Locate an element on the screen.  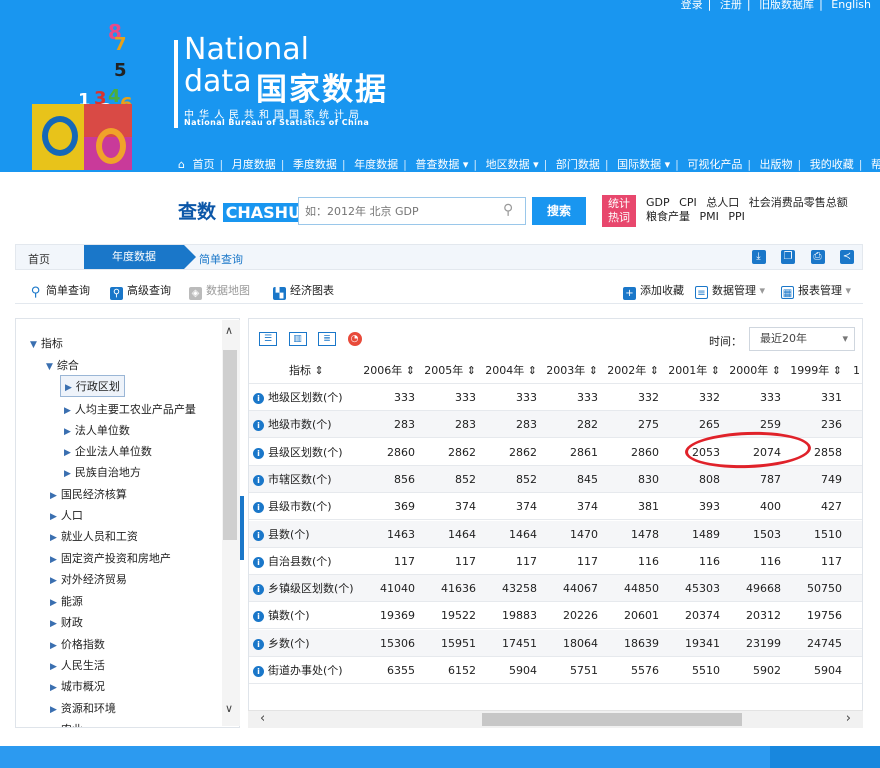
column-header: 2000年 ⇕ is located at coordinates (754, 370).